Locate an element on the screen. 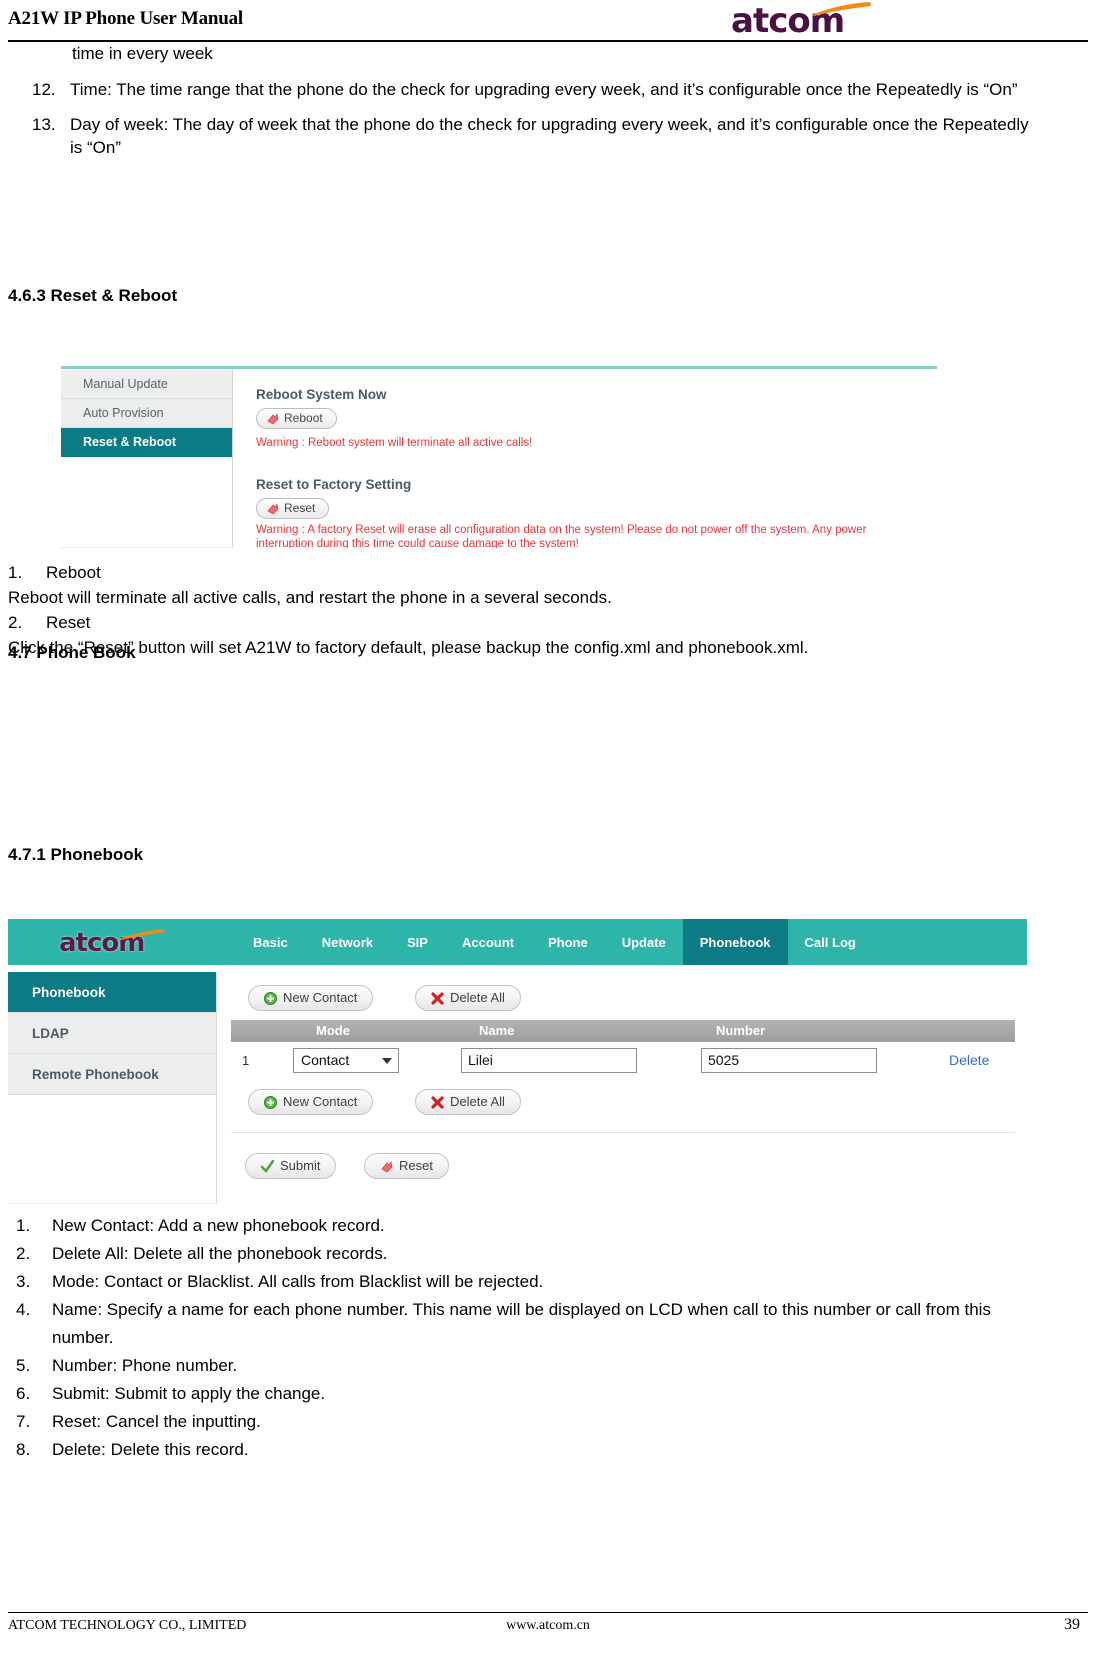 This screenshot has height=1677, width=1096. mode-select-value: Contact is located at coordinates (325, 1060).